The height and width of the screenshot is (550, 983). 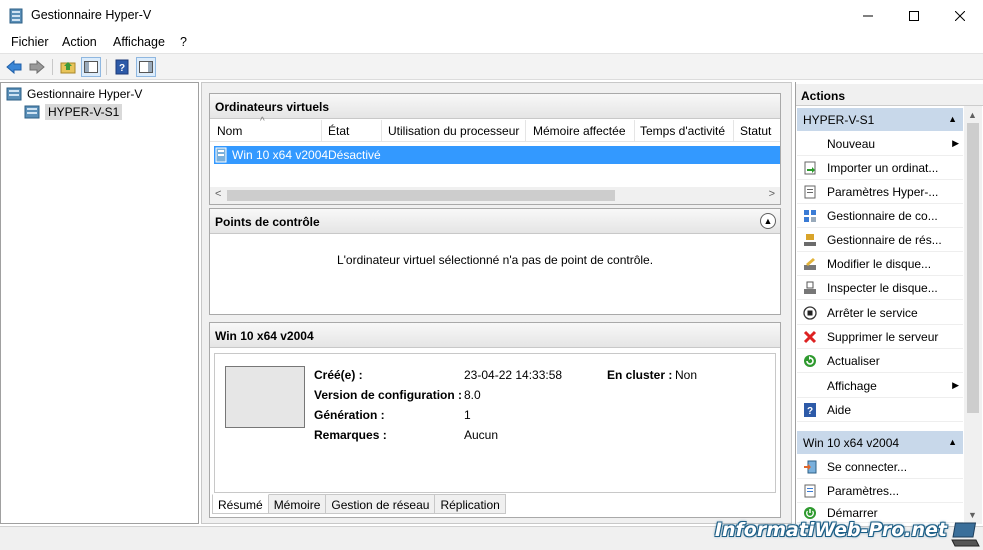 What do you see at coordinates (106, 67) in the screenshot?
I see `toolbar-separator` at bounding box center [106, 67].